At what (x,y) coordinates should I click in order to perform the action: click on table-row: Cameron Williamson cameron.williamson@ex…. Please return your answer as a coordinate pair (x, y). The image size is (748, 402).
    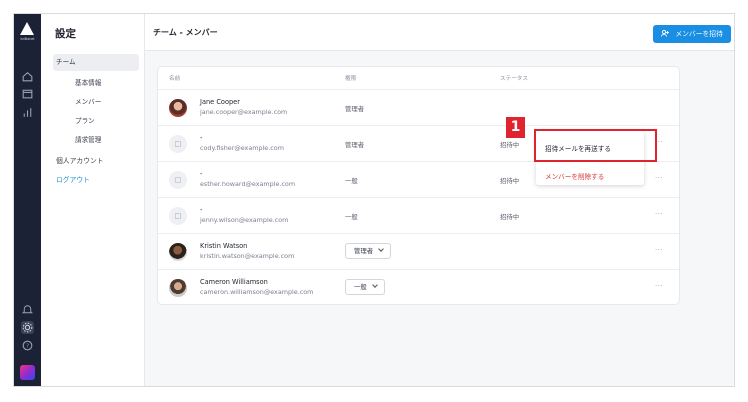
    Looking at the image, I should click on (418, 287).